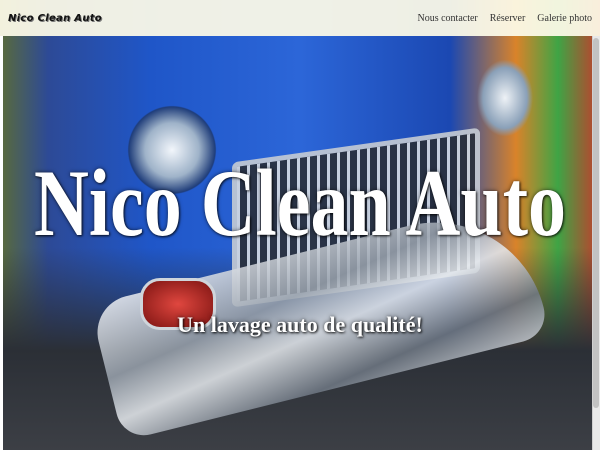 This screenshot has width=600, height=450. I want to click on hero-subtitle: Un lavage auto de qualité!, so click(300, 324).